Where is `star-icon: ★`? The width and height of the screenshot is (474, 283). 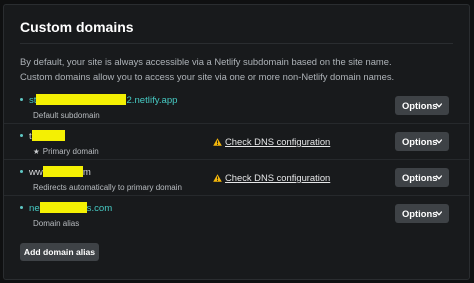 star-icon: ★ is located at coordinates (36, 151).